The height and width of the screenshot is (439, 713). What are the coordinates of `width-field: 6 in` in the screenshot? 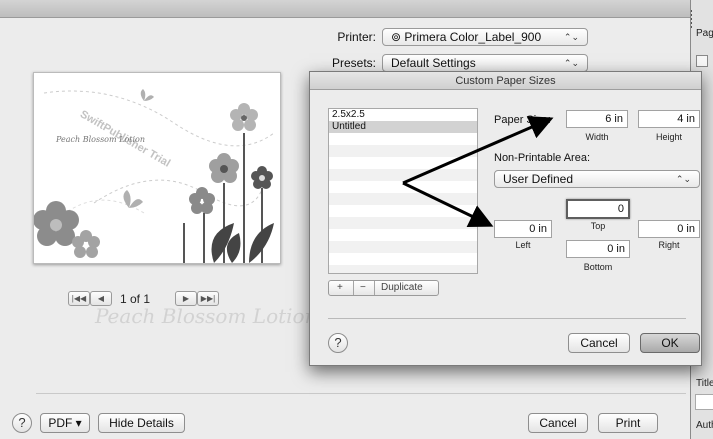 It's located at (597, 119).